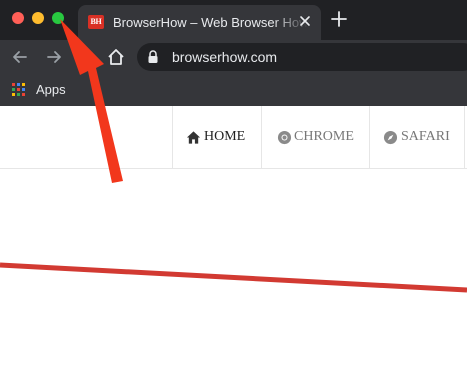 This screenshot has height=373, width=467. I want to click on nav-item-safari: SAFARI, so click(416, 137).